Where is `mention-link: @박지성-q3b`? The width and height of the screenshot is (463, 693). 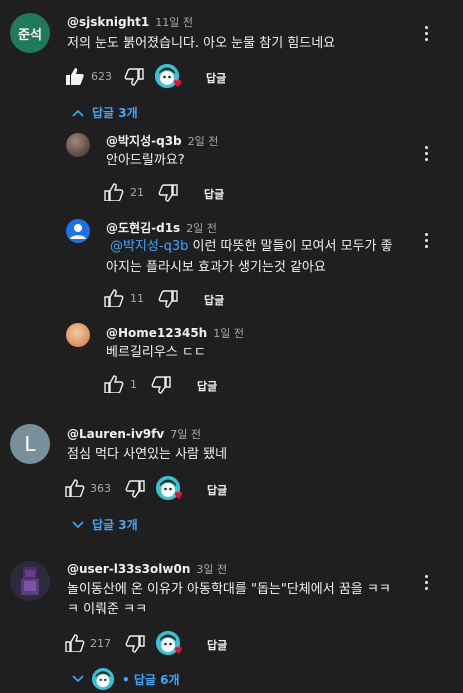 mention-link: @박지성-q3b is located at coordinates (149, 246).